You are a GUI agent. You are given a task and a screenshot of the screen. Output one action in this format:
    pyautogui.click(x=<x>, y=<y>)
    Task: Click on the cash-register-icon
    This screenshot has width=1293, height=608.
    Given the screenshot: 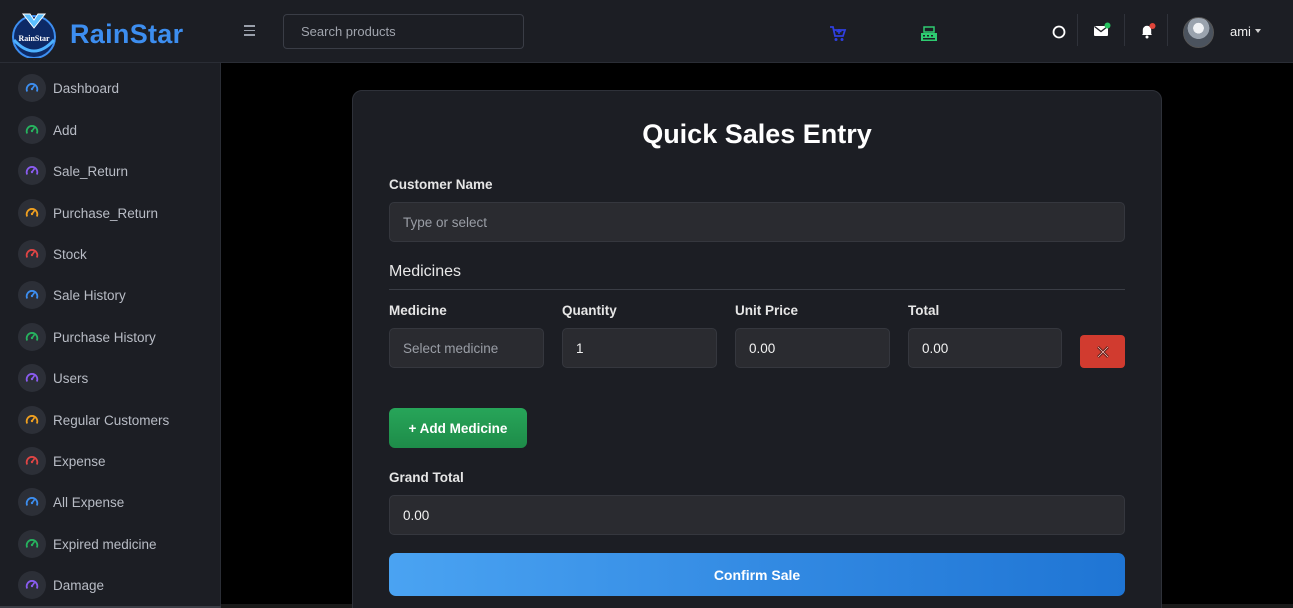 What is the action you would take?
    pyautogui.click(x=929, y=36)
    